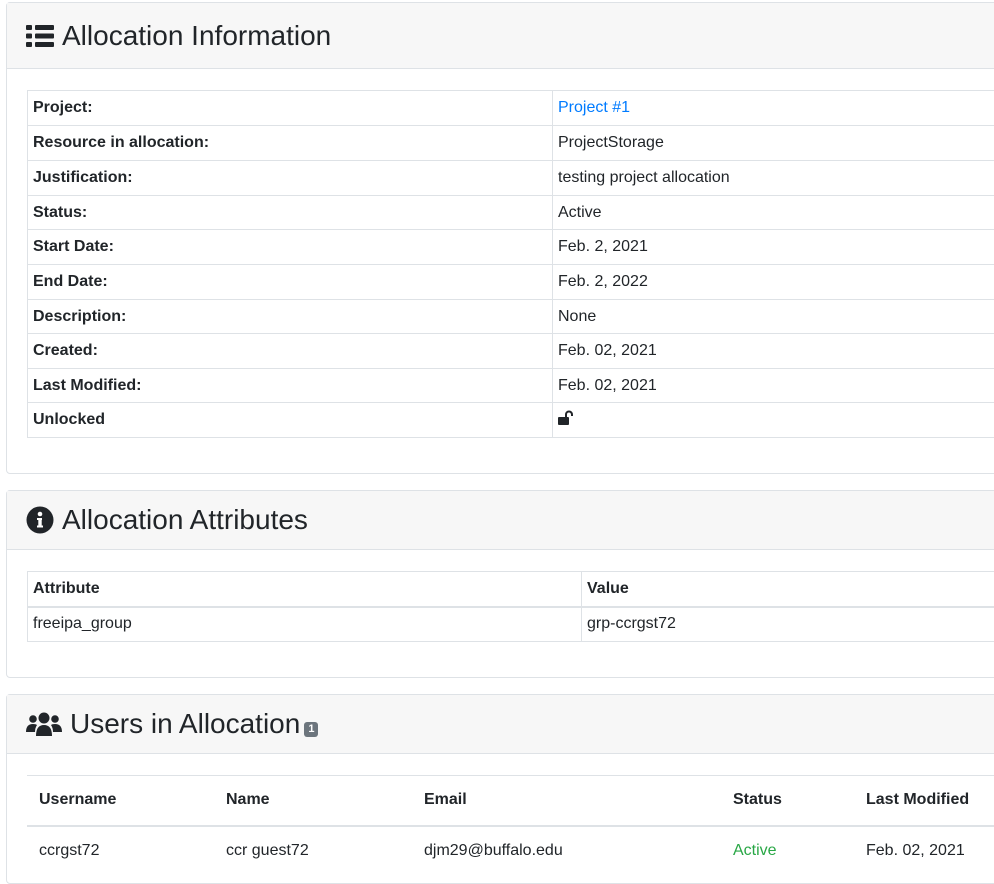 This screenshot has width=994, height=884. What do you see at coordinates (290, 317) in the screenshot?
I see `row-label-description: Description:` at bounding box center [290, 317].